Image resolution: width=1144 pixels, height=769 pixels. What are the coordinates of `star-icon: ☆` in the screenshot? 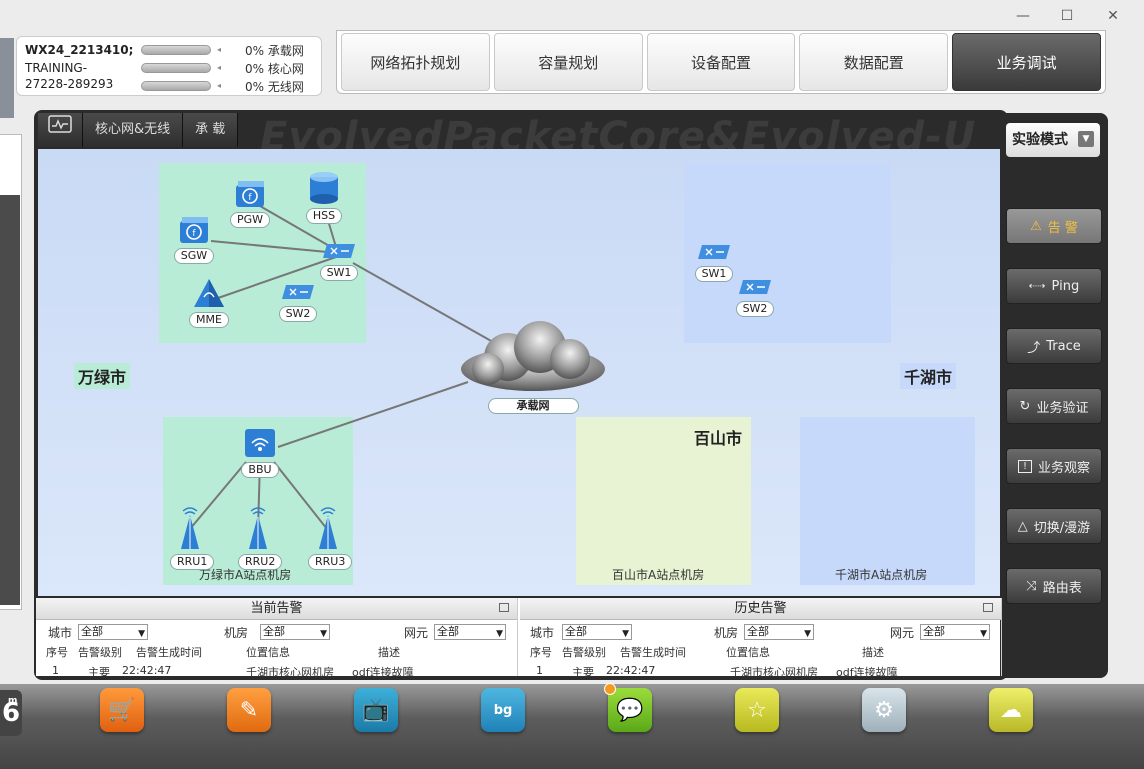 It's located at (757, 710).